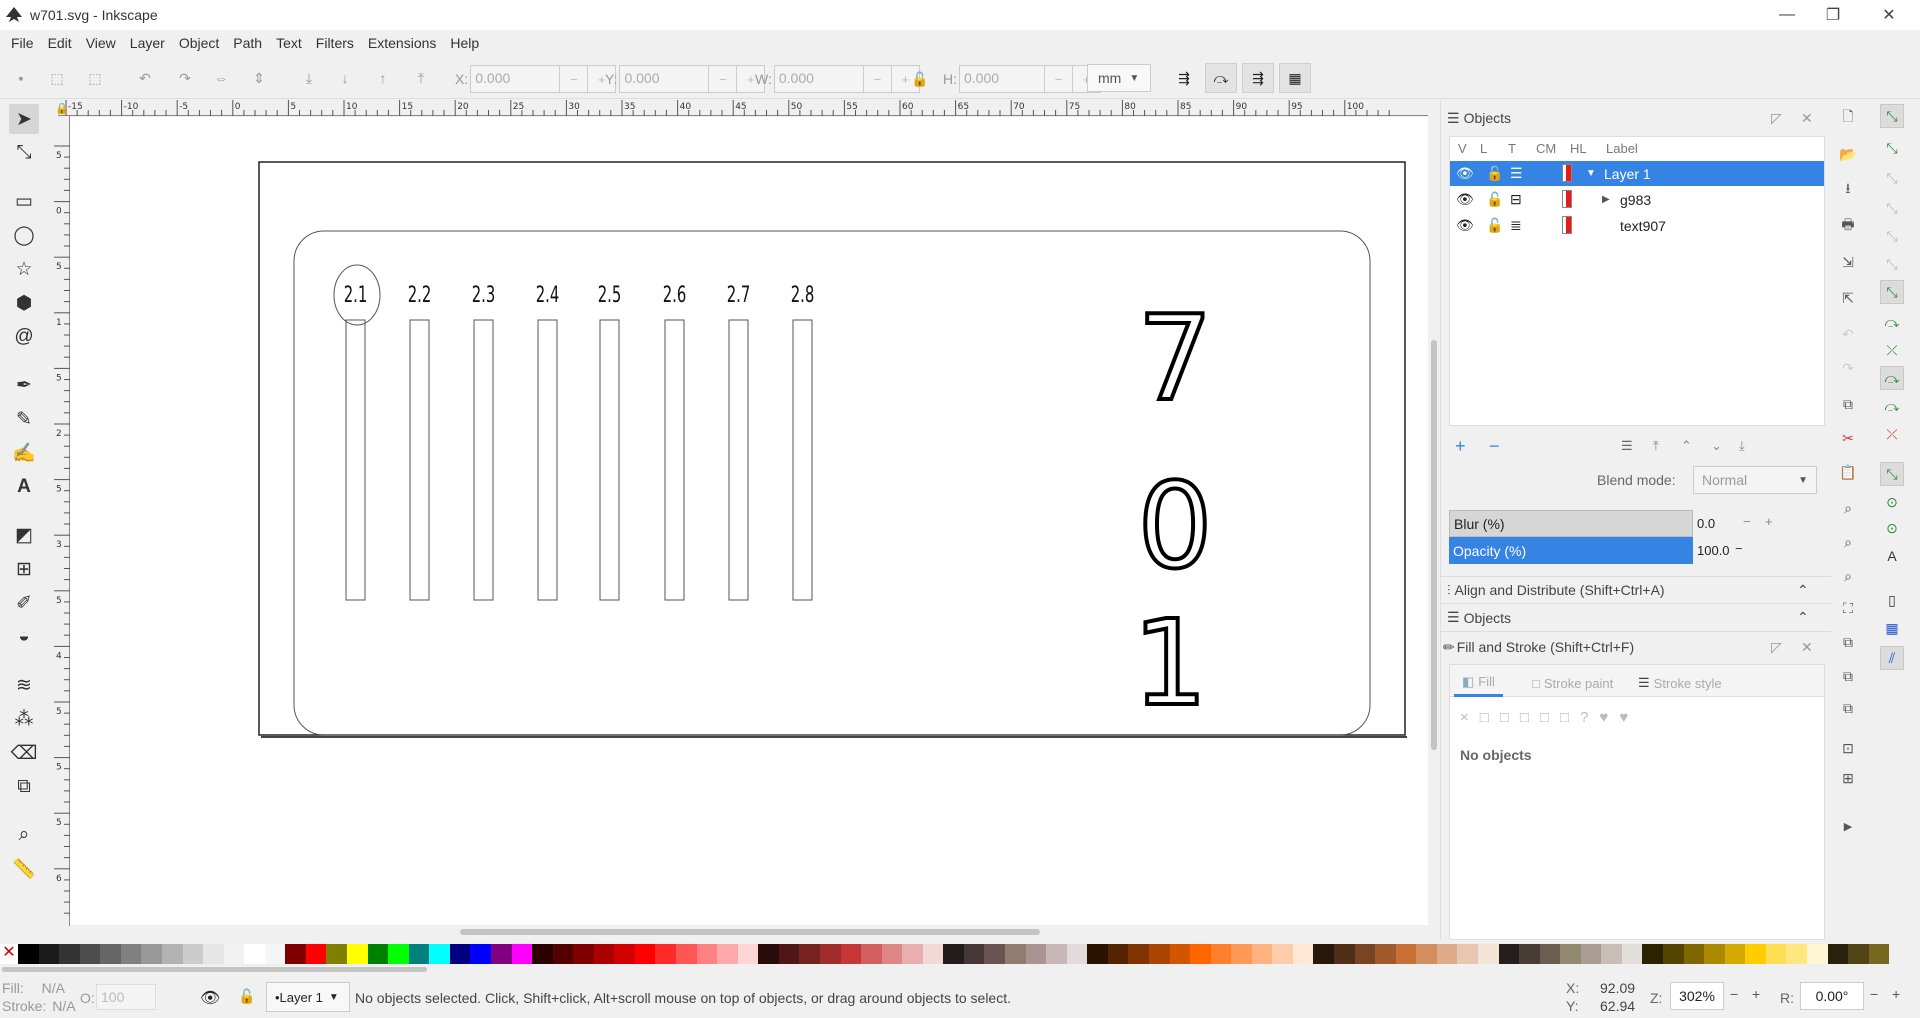  Describe the element at coordinates (1567, 173) in the screenshot. I see `highlight-color-chip` at that location.